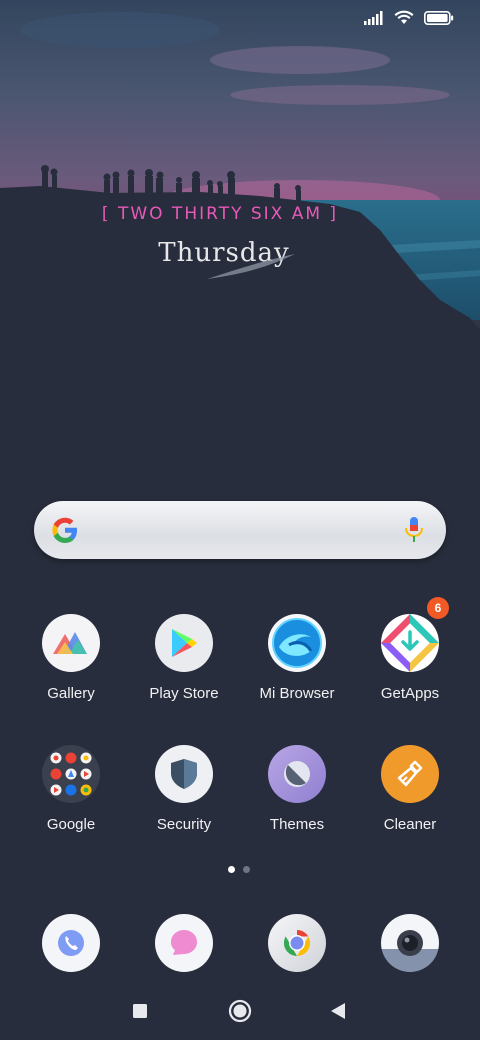  I want to click on signal-icon, so click(374, 20).